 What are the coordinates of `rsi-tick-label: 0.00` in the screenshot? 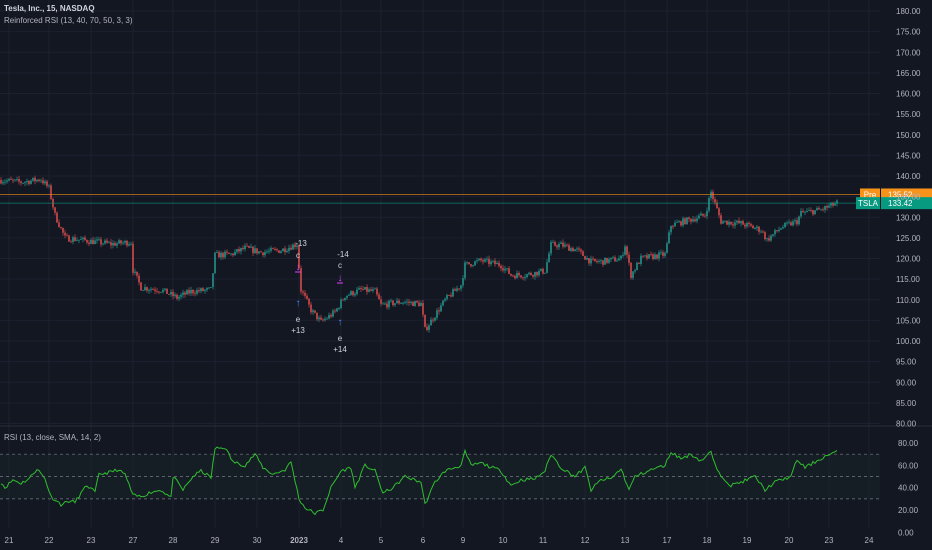 It's located at (906, 532).